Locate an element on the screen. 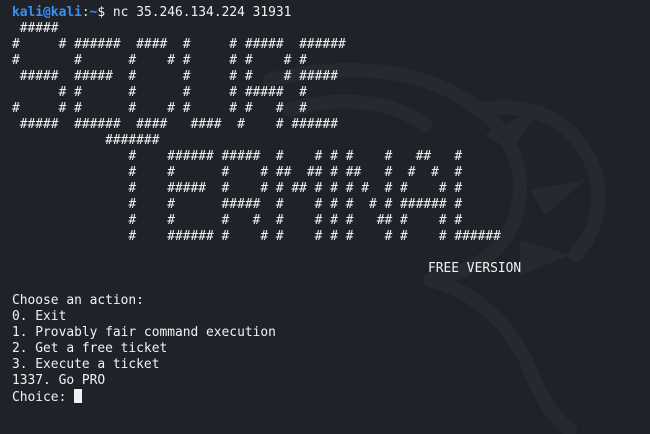 The height and width of the screenshot is (434, 650). prompt-symbol: $ is located at coordinates (101, 12).